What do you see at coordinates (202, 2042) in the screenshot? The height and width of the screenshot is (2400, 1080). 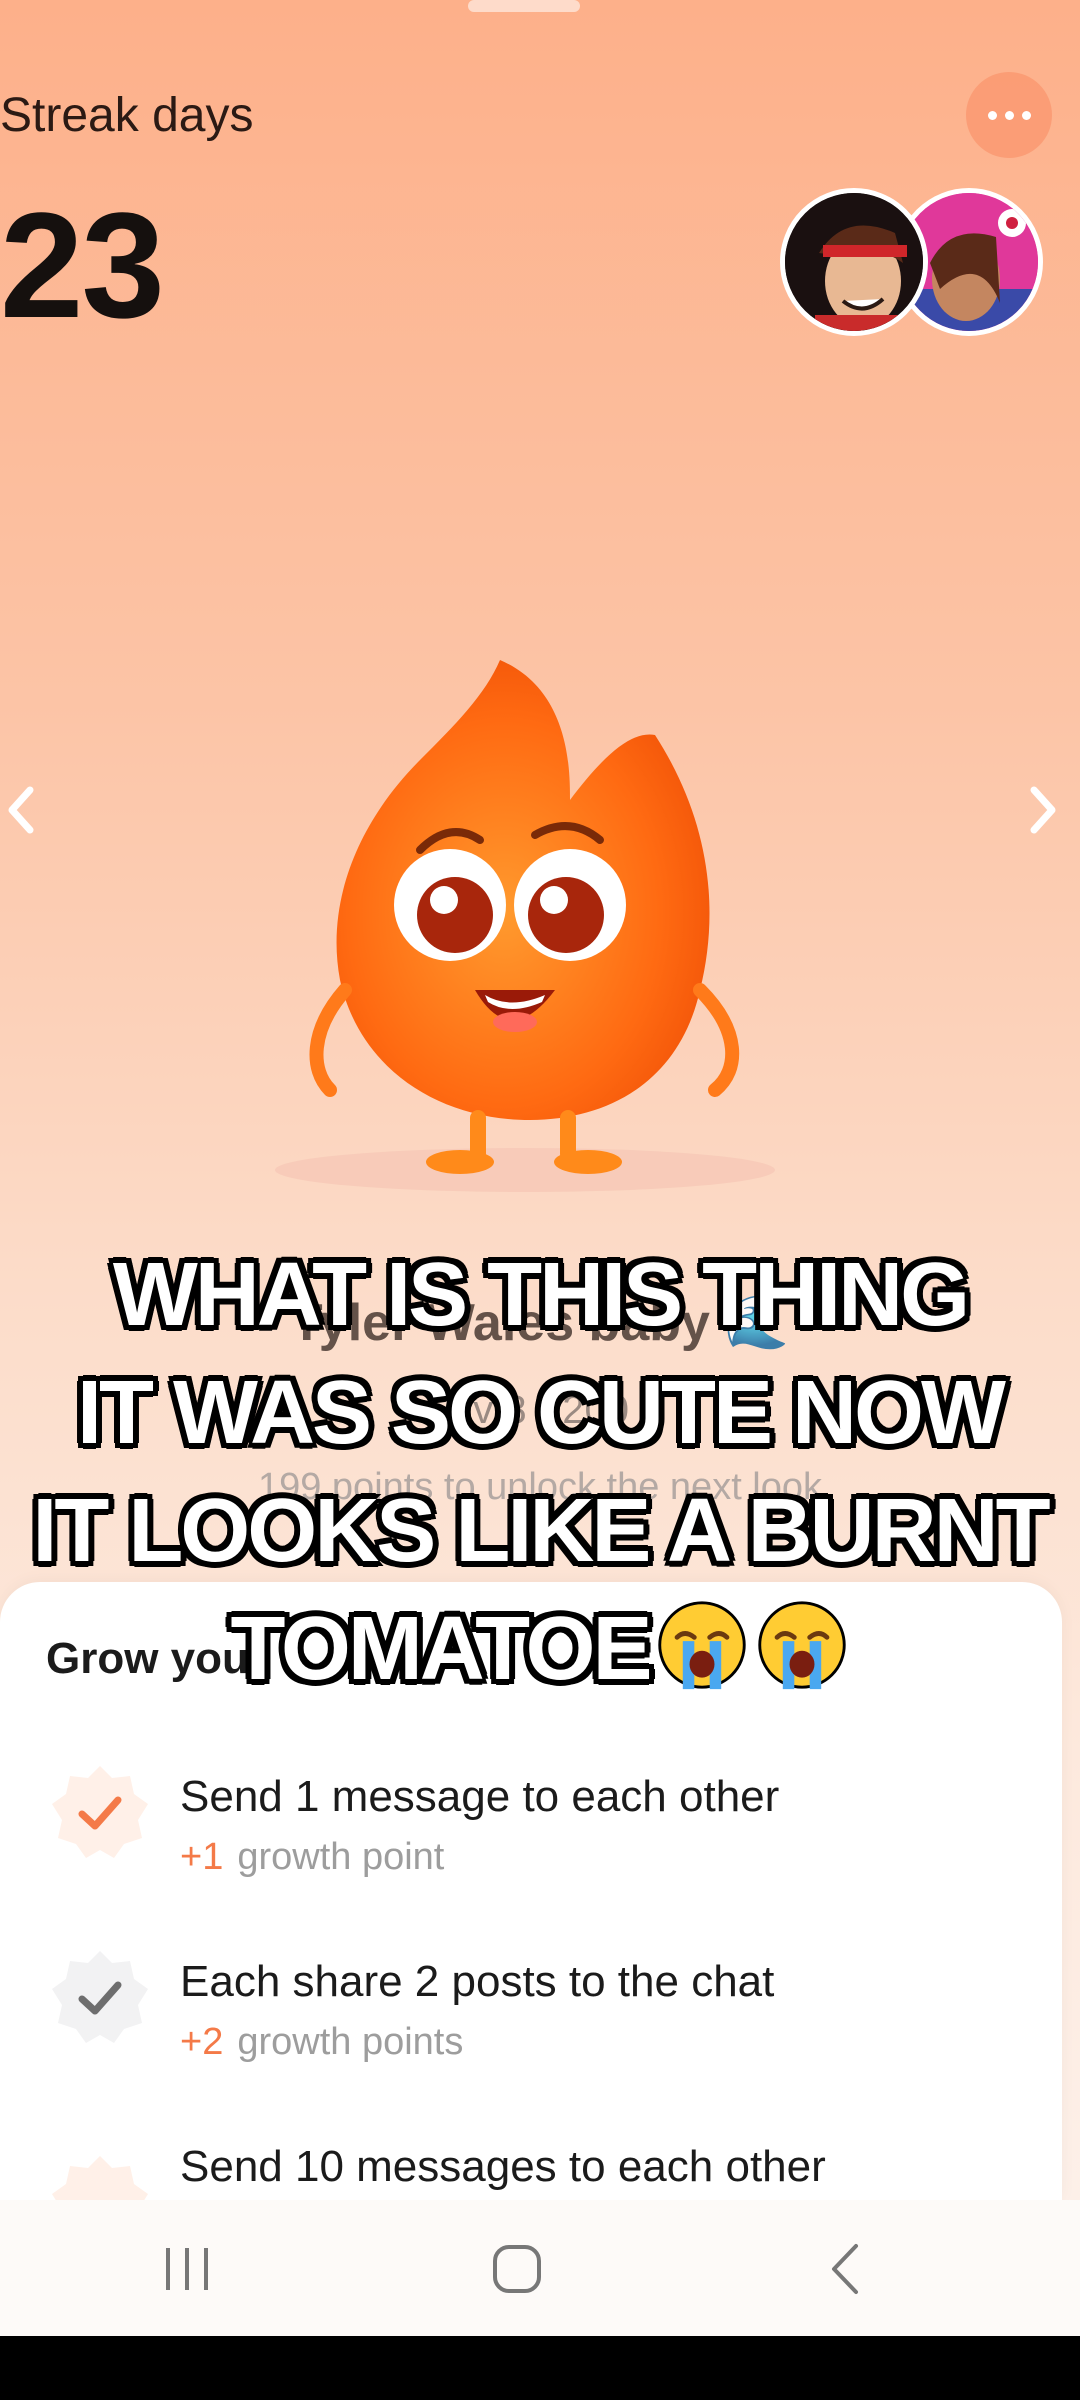 I see `task-points-plus: +2` at bounding box center [202, 2042].